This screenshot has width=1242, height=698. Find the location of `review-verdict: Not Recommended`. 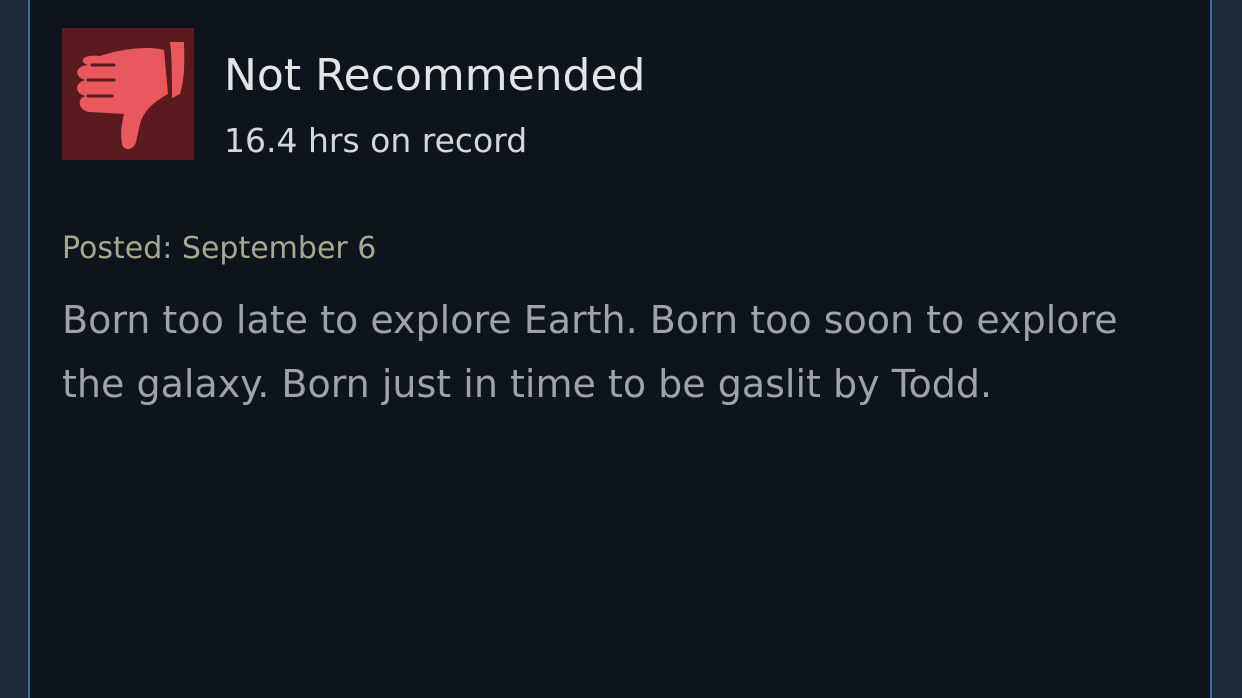

review-verdict: Not Recommended is located at coordinates (435, 75).